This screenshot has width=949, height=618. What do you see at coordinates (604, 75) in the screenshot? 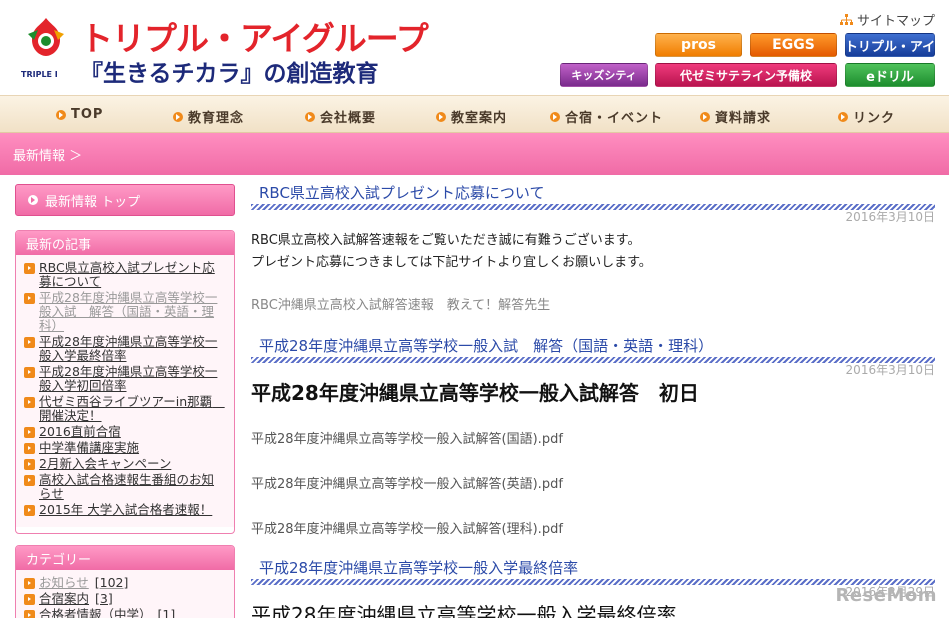
I see `kids-city-banner: キッズシティ` at bounding box center [604, 75].